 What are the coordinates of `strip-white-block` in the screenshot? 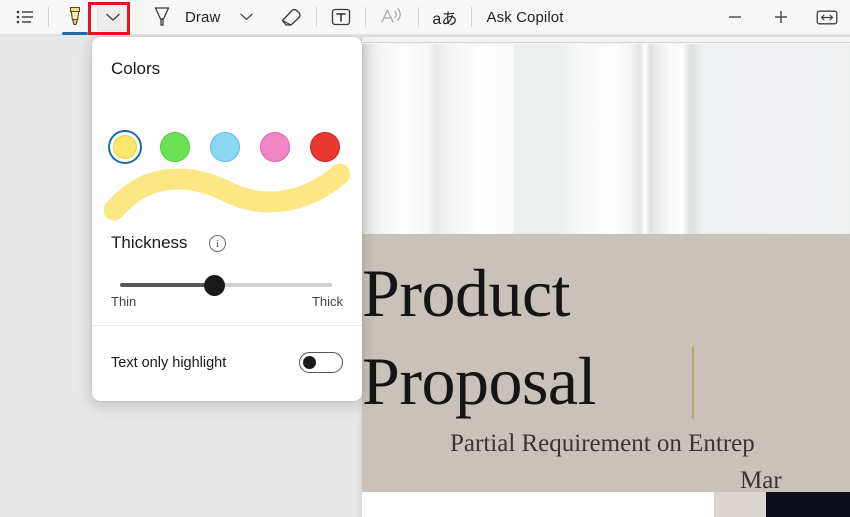 It's located at (538, 504).